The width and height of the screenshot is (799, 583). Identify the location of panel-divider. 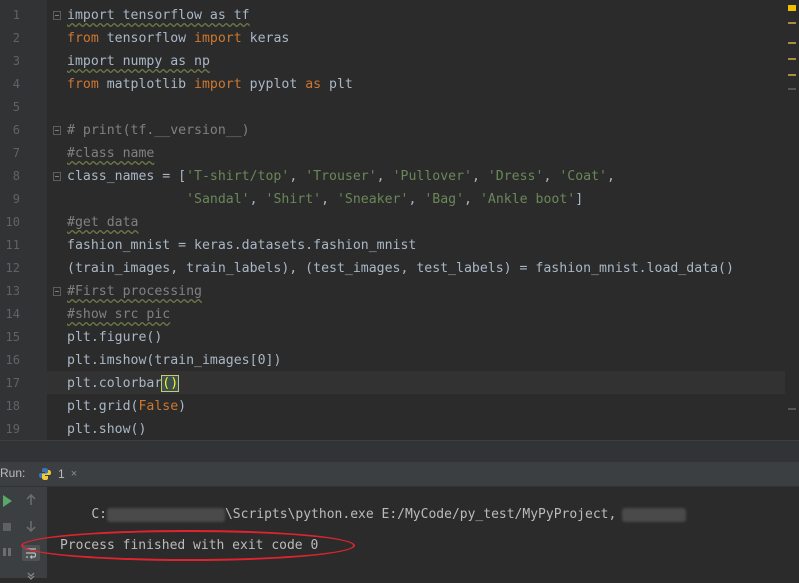
(399, 451).